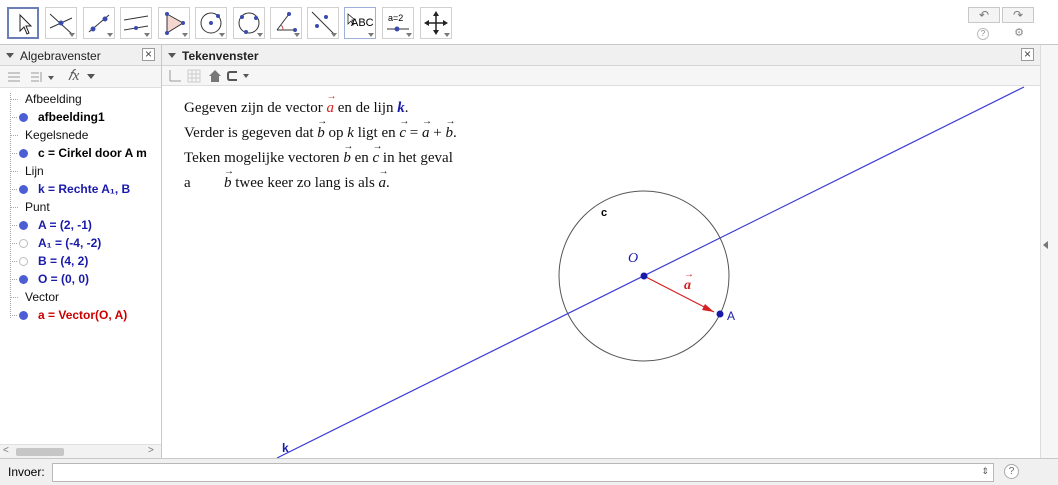 This screenshot has width=1058, height=485. I want to click on move-tool-button, so click(23, 23).